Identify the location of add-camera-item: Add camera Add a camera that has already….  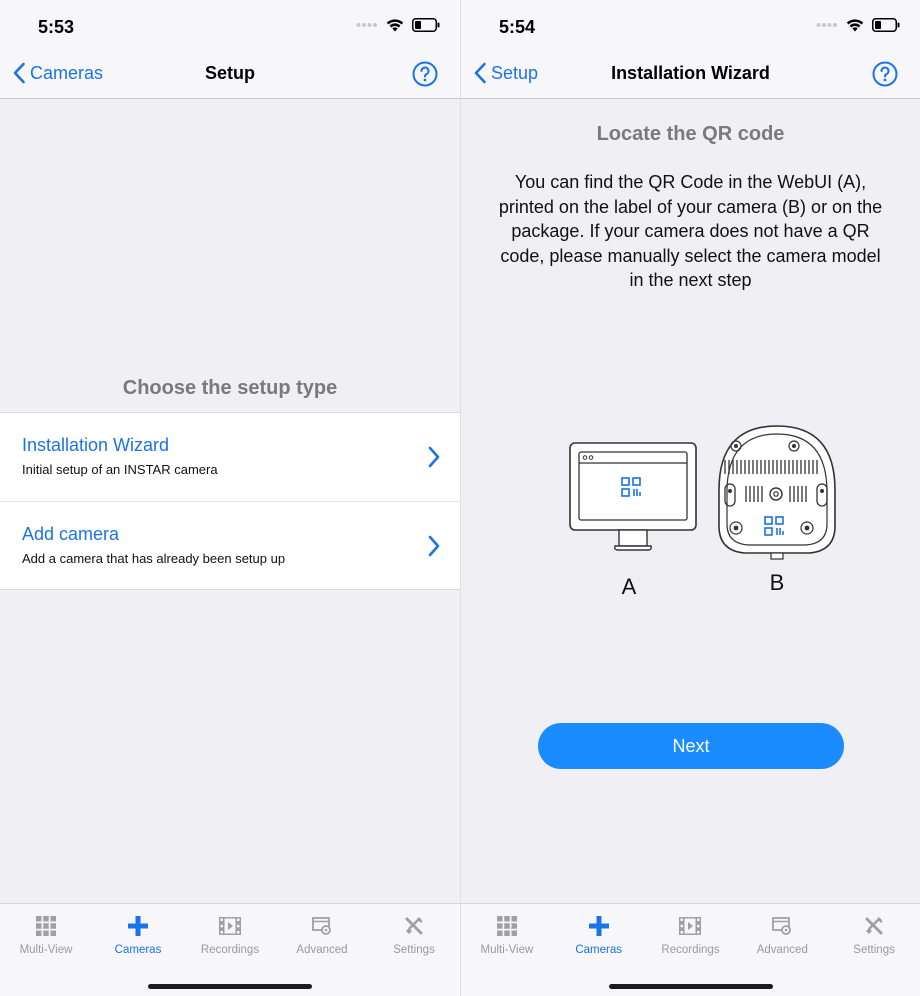
(230, 545).